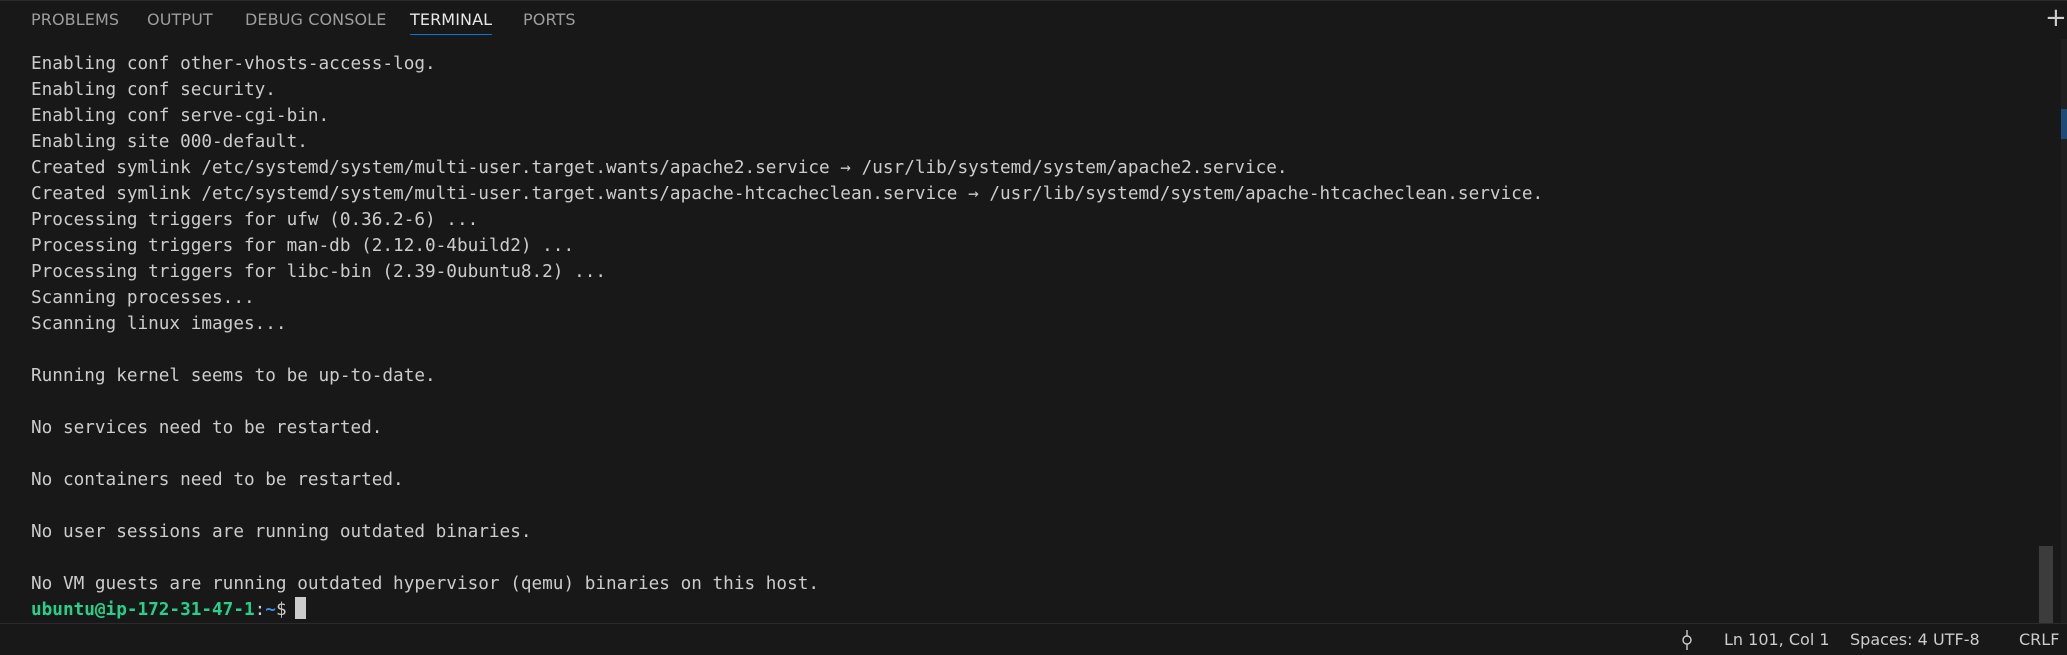 This screenshot has width=2067, height=655. What do you see at coordinates (1777, 639) in the screenshot?
I see `status-cursor-position: Ln 101, Col 1` at bounding box center [1777, 639].